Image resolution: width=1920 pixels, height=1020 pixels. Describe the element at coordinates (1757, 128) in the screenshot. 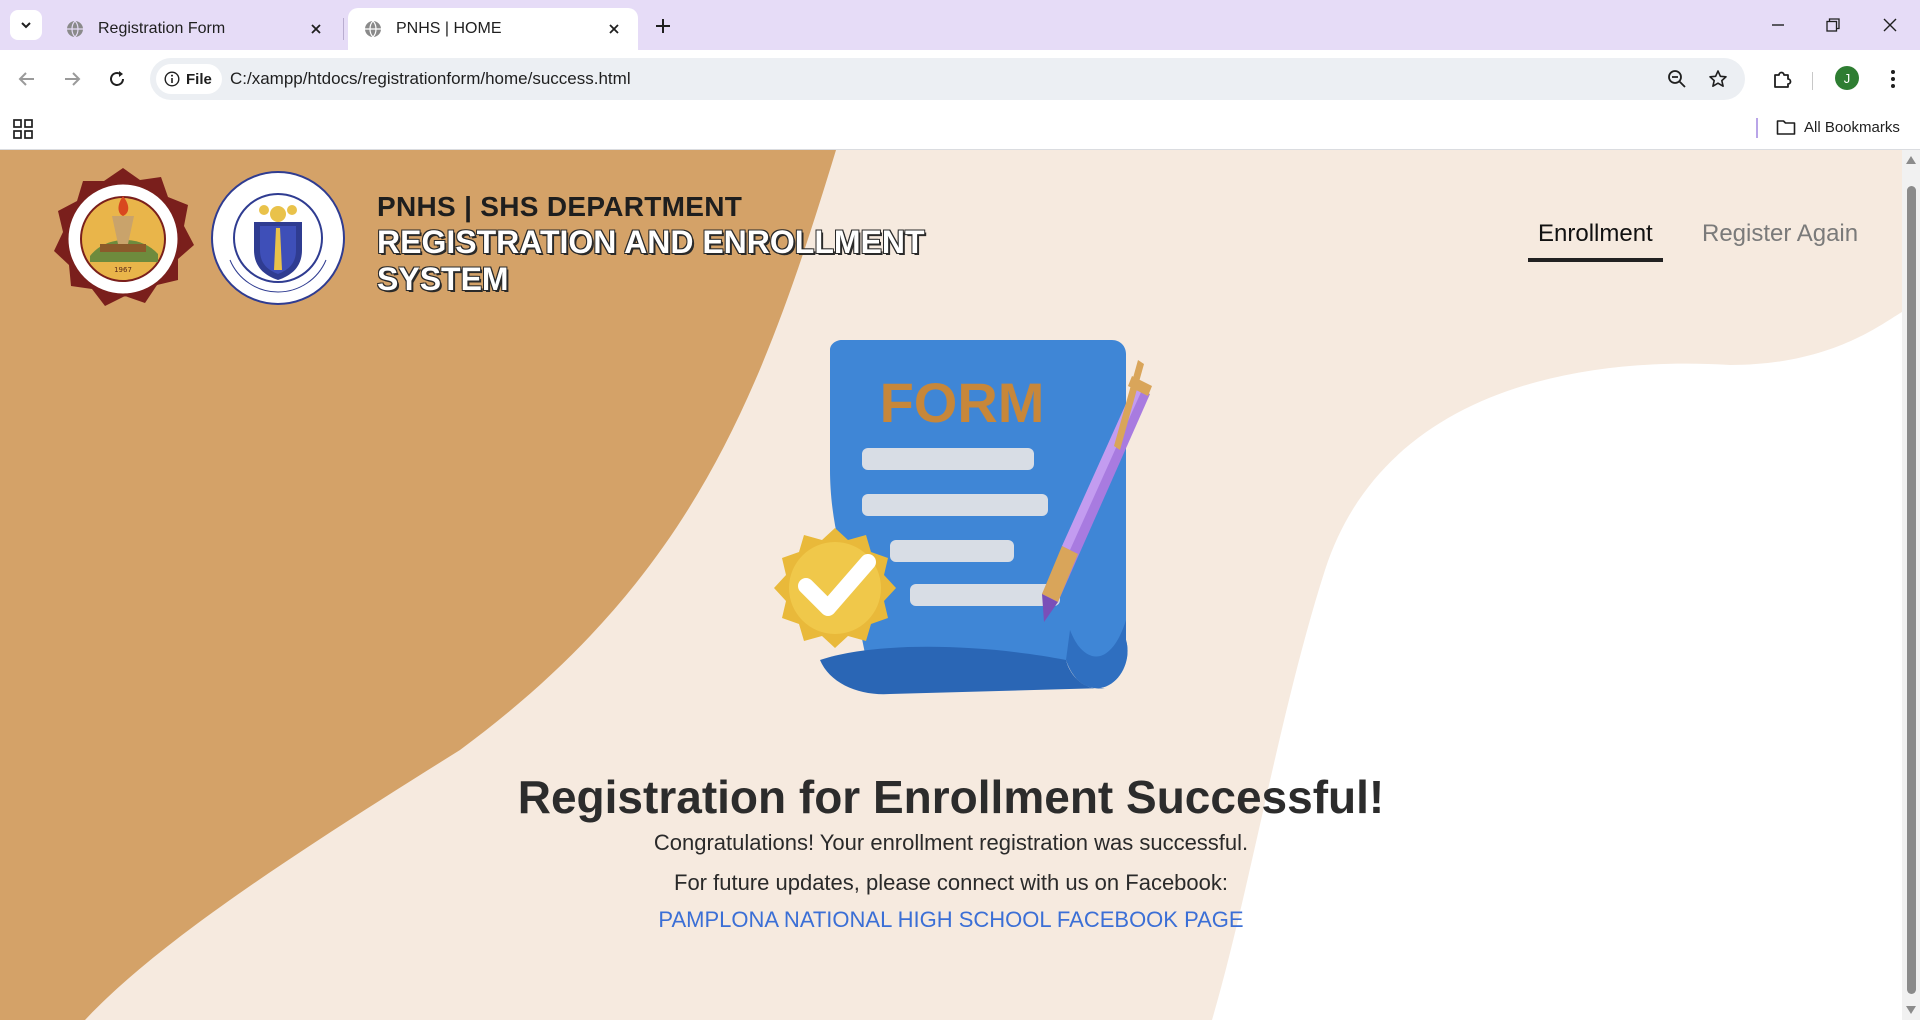

I see `bookmarks-divider` at that location.